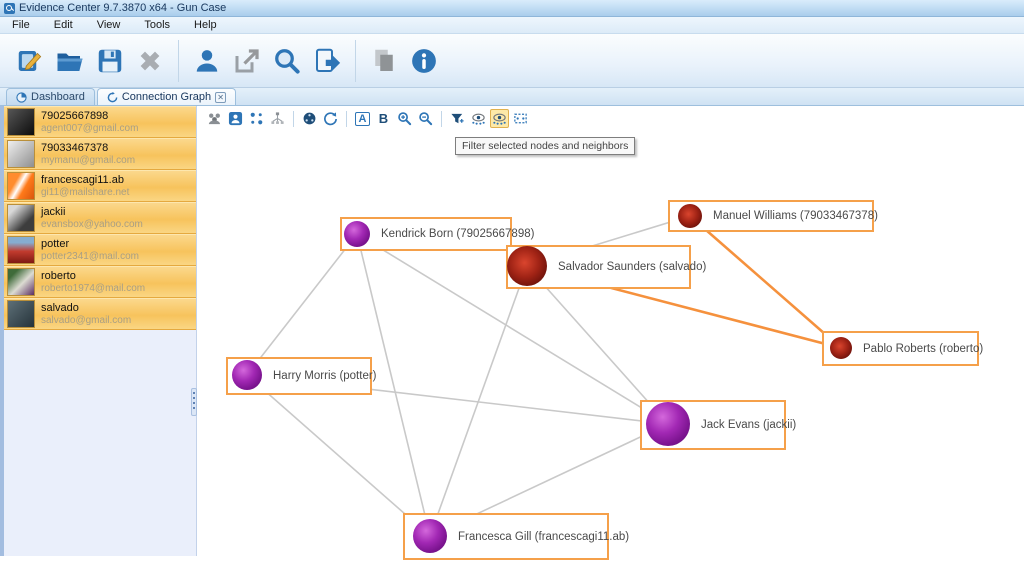 The height and width of the screenshot is (563, 1024). I want to click on scatter-layout-icon, so click(256, 118).